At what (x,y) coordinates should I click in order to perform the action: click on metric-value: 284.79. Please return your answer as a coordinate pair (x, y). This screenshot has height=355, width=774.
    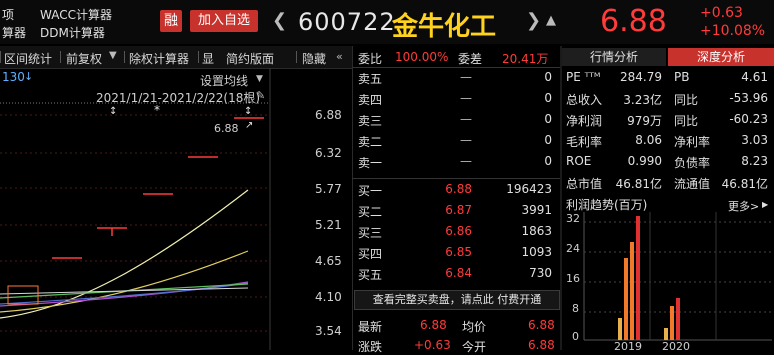
    Looking at the image, I should click on (641, 77).